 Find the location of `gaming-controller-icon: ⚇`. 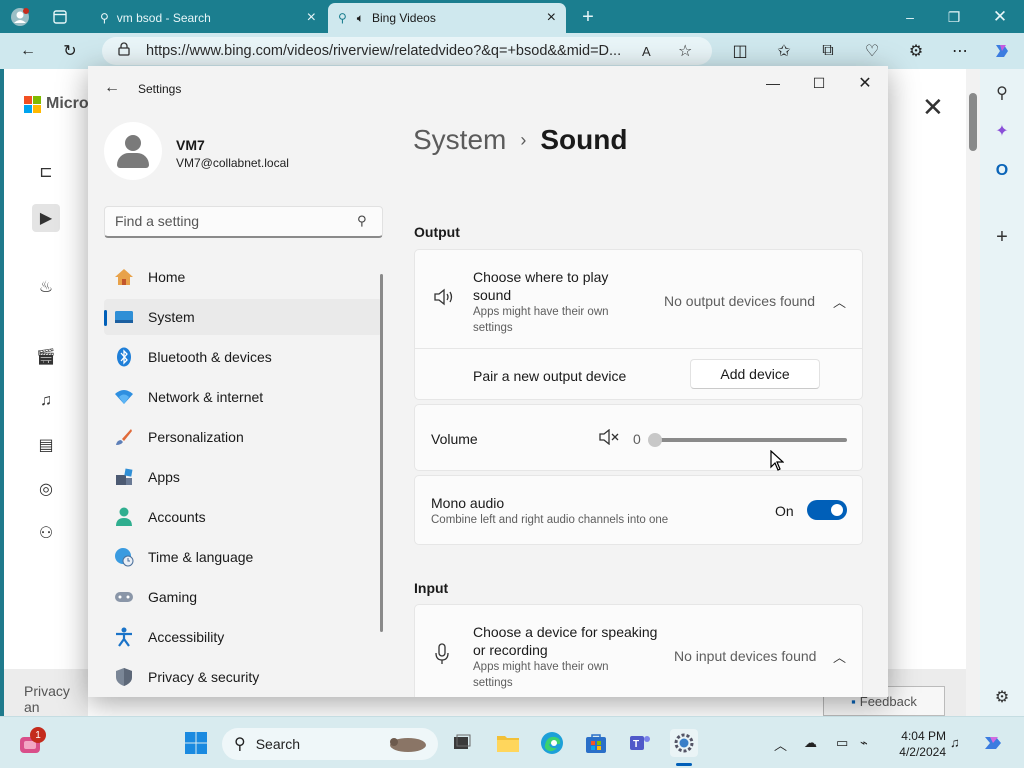

gaming-controller-icon: ⚇ is located at coordinates (46, 533).